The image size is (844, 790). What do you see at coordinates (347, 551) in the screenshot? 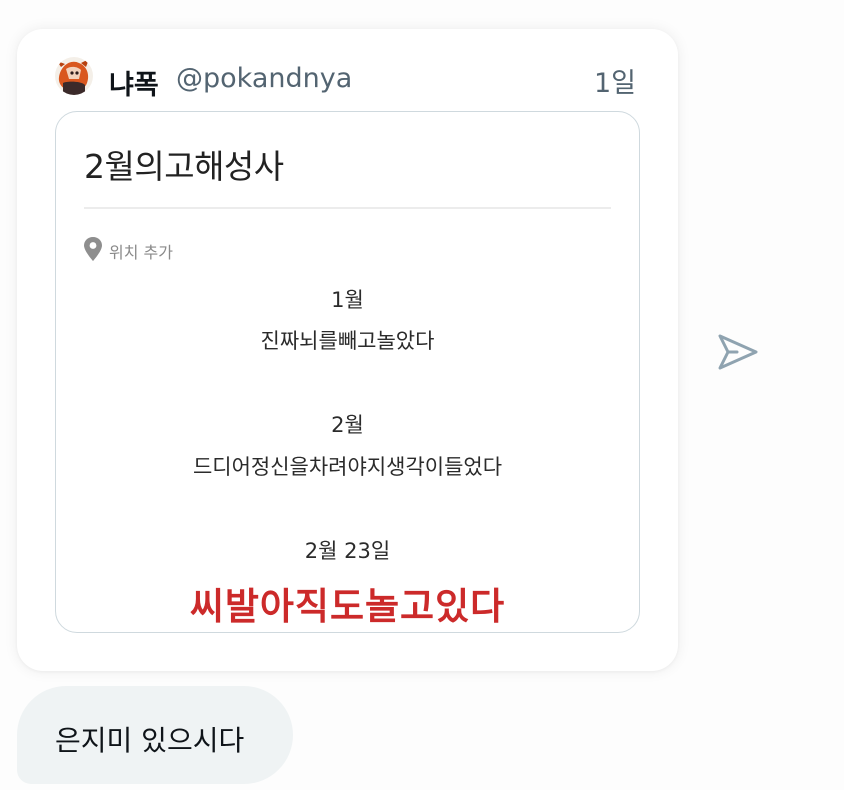
I see `entry-3-month: 2월 23일` at bounding box center [347, 551].